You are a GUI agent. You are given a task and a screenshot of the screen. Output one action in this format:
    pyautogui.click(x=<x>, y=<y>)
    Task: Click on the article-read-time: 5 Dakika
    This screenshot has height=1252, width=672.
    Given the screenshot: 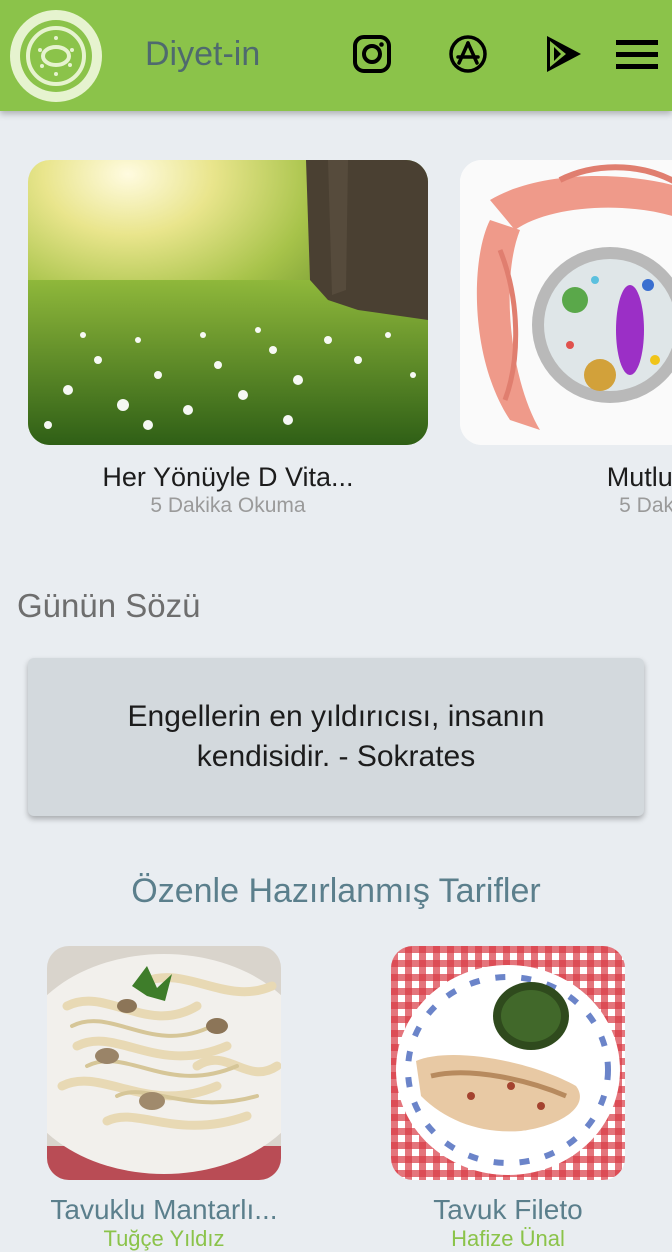 What is the action you would take?
    pyautogui.click(x=645, y=505)
    